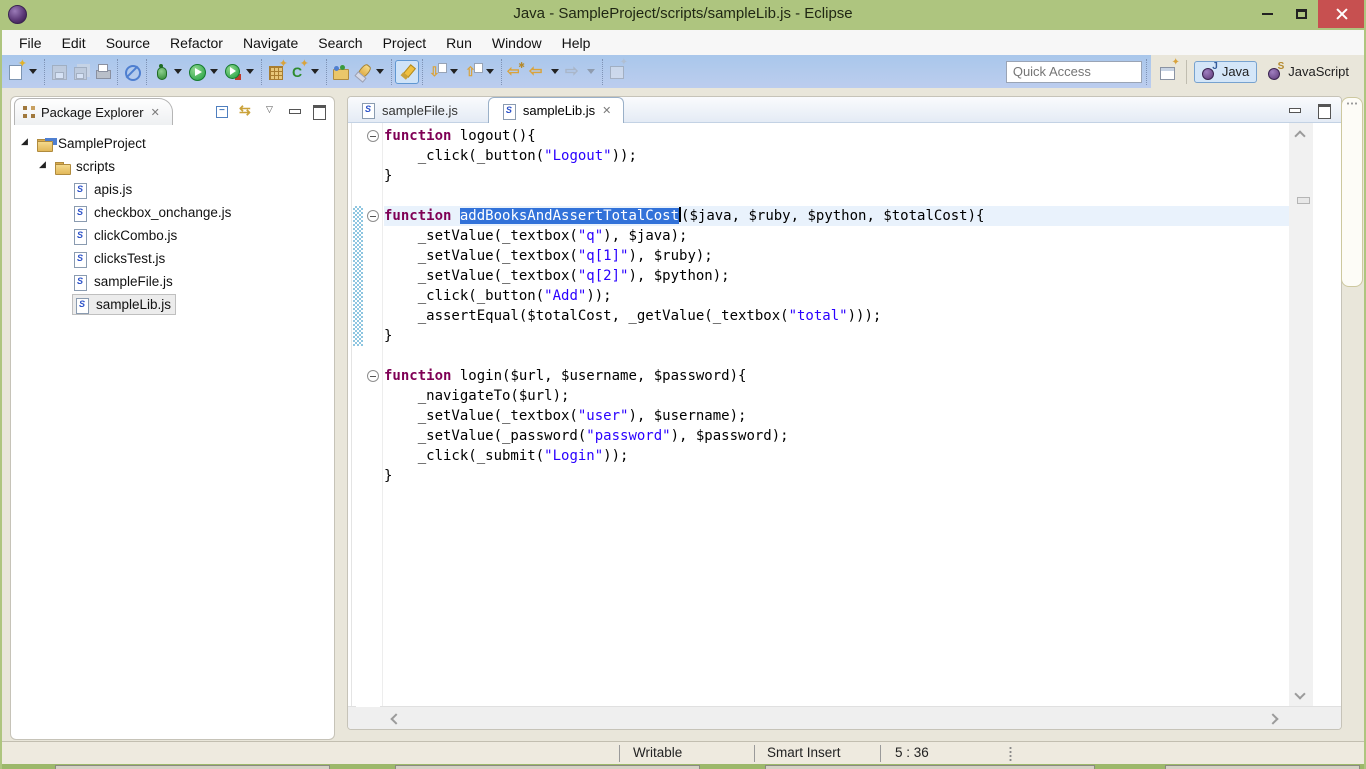 Image resolution: width=1366 pixels, height=769 pixels. Describe the element at coordinates (1300, 694) in the screenshot. I see `scroll-down-icon` at that location.